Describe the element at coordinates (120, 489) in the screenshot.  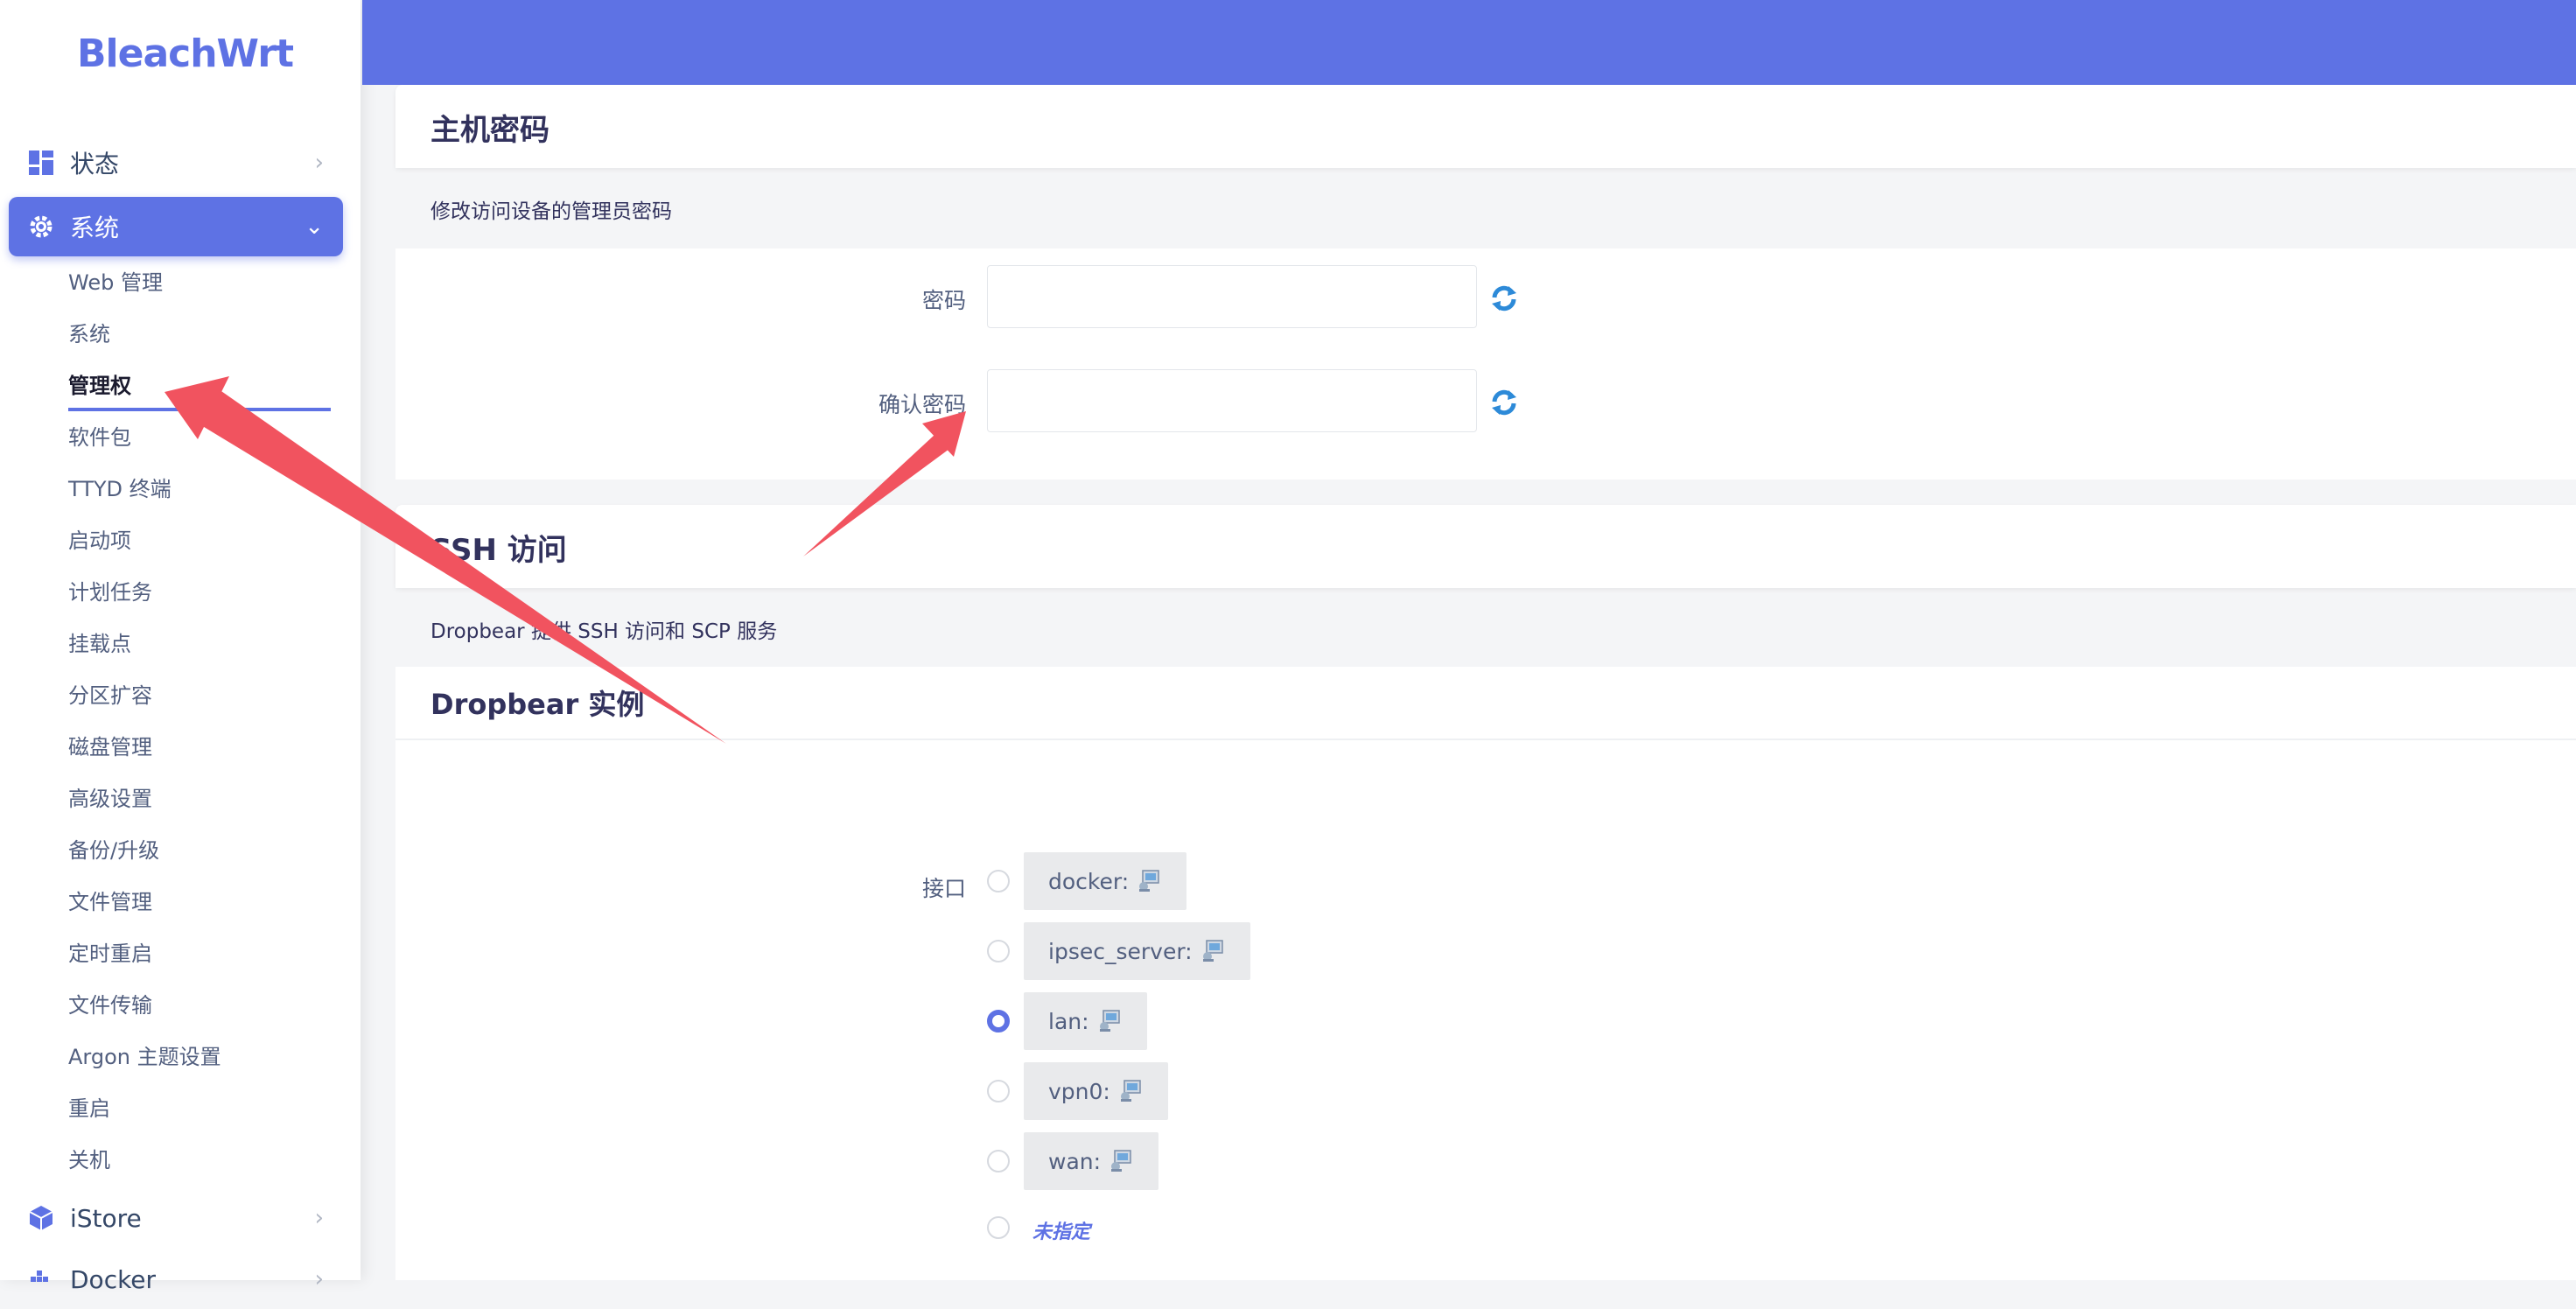
I see `sidebar-sub-item: TTYD 终端` at that location.